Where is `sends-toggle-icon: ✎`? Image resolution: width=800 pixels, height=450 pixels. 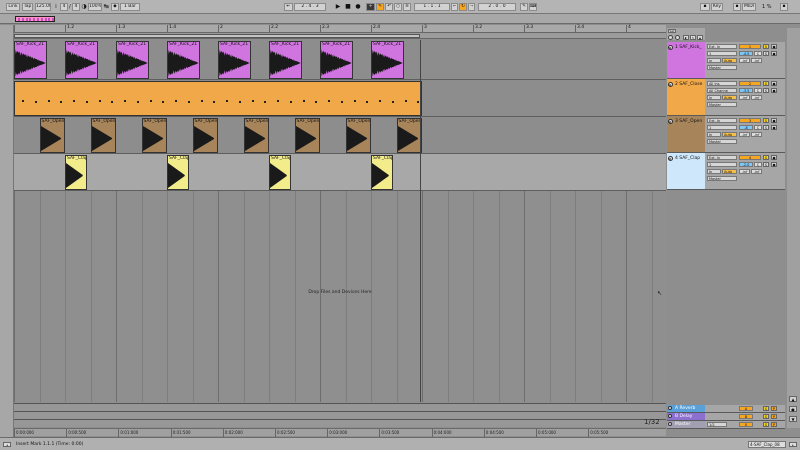 sends-toggle-icon: ✎ is located at coordinates (693, 37).